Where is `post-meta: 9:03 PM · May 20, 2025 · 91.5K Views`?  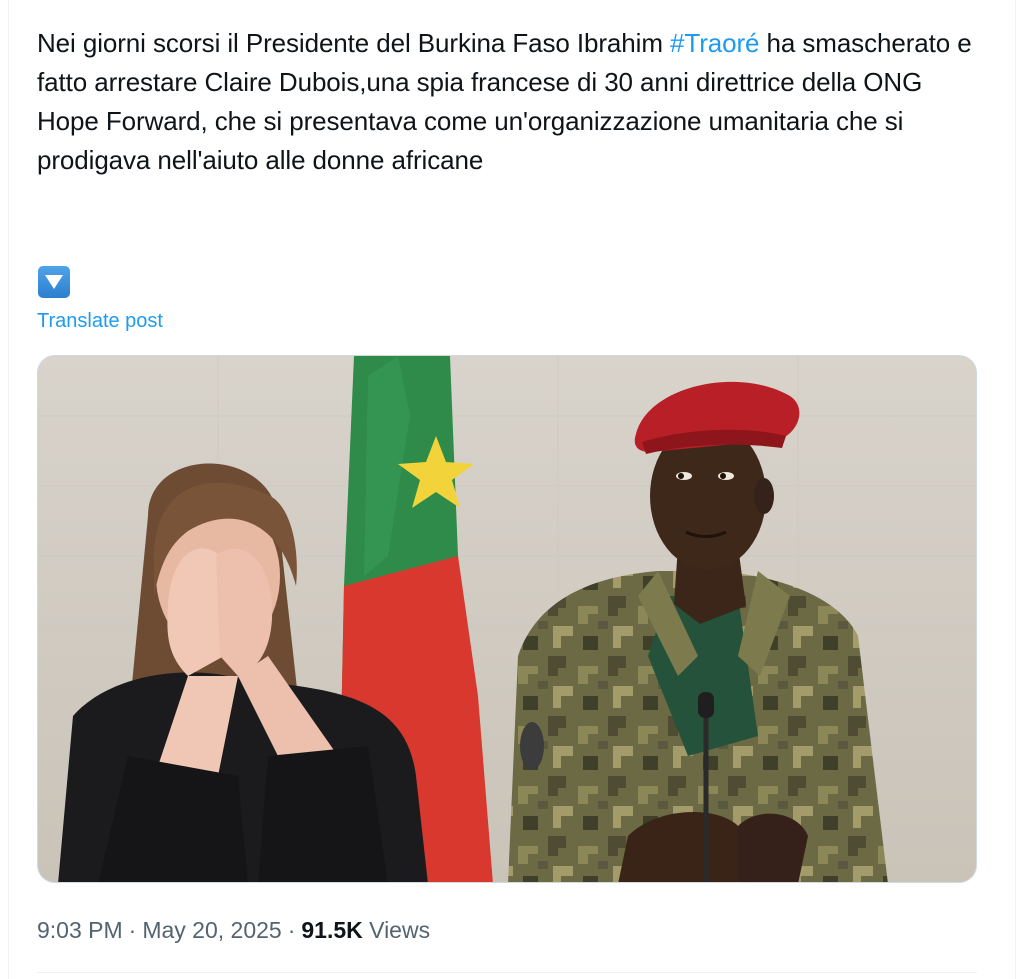 post-meta: 9:03 PM · May 20, 2025 · 91.5K Views is located at coordinates (233, 930).